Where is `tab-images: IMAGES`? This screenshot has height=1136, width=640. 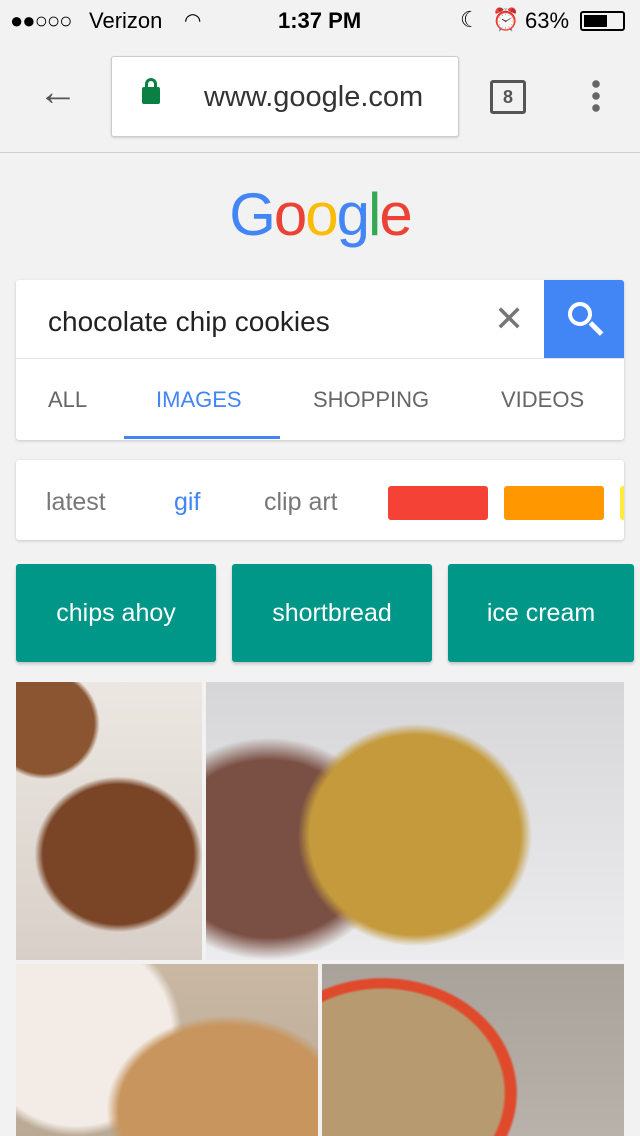
tab-images: IMAGES is located at coordinates (199, 400).